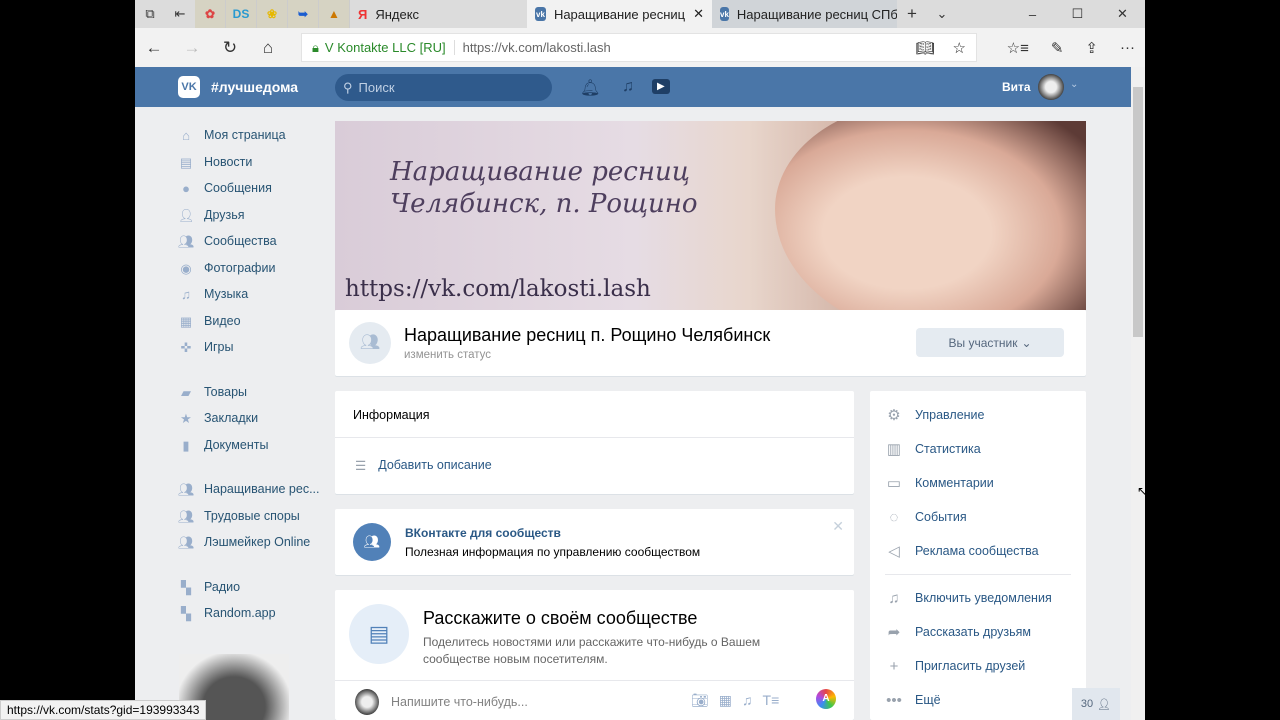 This screenshot has width=1280, height=720. What do you see at coordinates (544, 204) in the screenshot?
I see `cover-title-line2: Челябинск, п. Рощино` at bounding box center [544, 204].